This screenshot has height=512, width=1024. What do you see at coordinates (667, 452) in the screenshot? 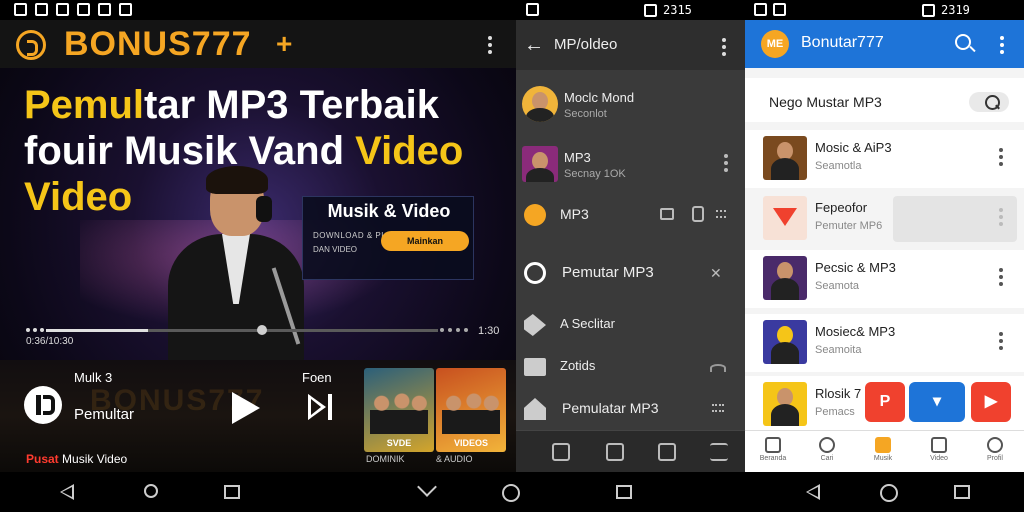
I see `book-icon` at bounding box center [667, 452].